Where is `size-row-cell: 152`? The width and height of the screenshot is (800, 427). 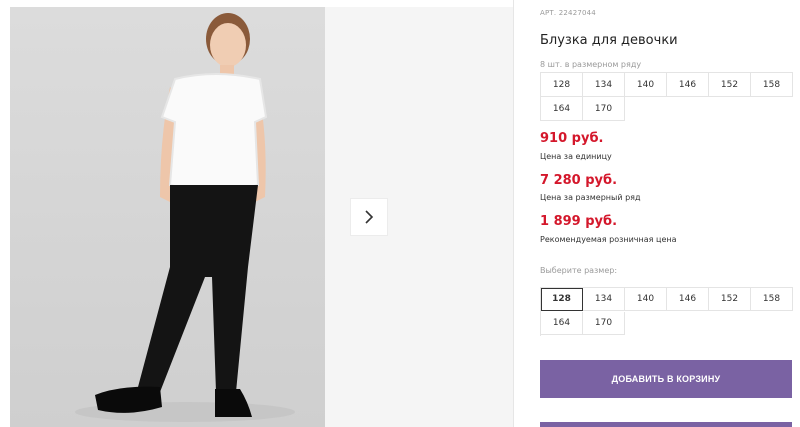
size-row-cell: 152 is located at coordinates (730, 85).